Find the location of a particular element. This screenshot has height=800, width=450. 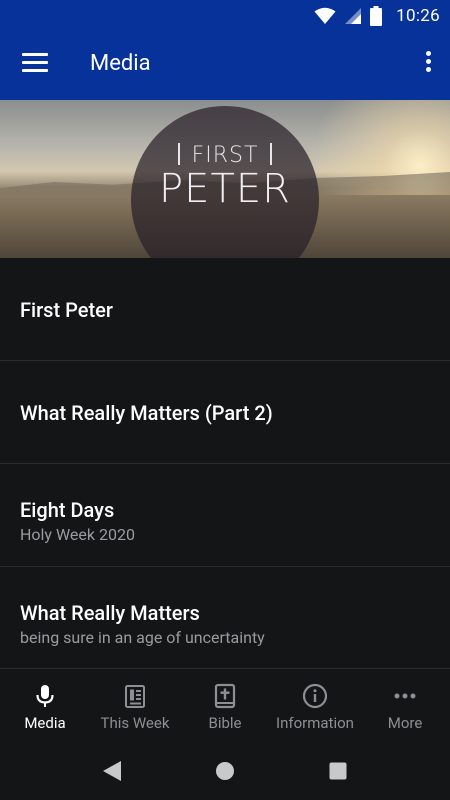

nav-label: Media is located at coordinates (45, 723).